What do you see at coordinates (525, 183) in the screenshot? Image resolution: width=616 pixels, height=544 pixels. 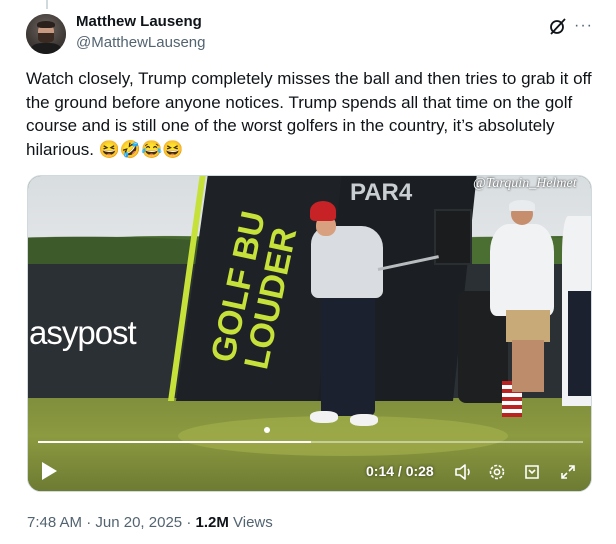 I see `watermark: @Tarquin_Helmet` at bounding box center [525, 183].